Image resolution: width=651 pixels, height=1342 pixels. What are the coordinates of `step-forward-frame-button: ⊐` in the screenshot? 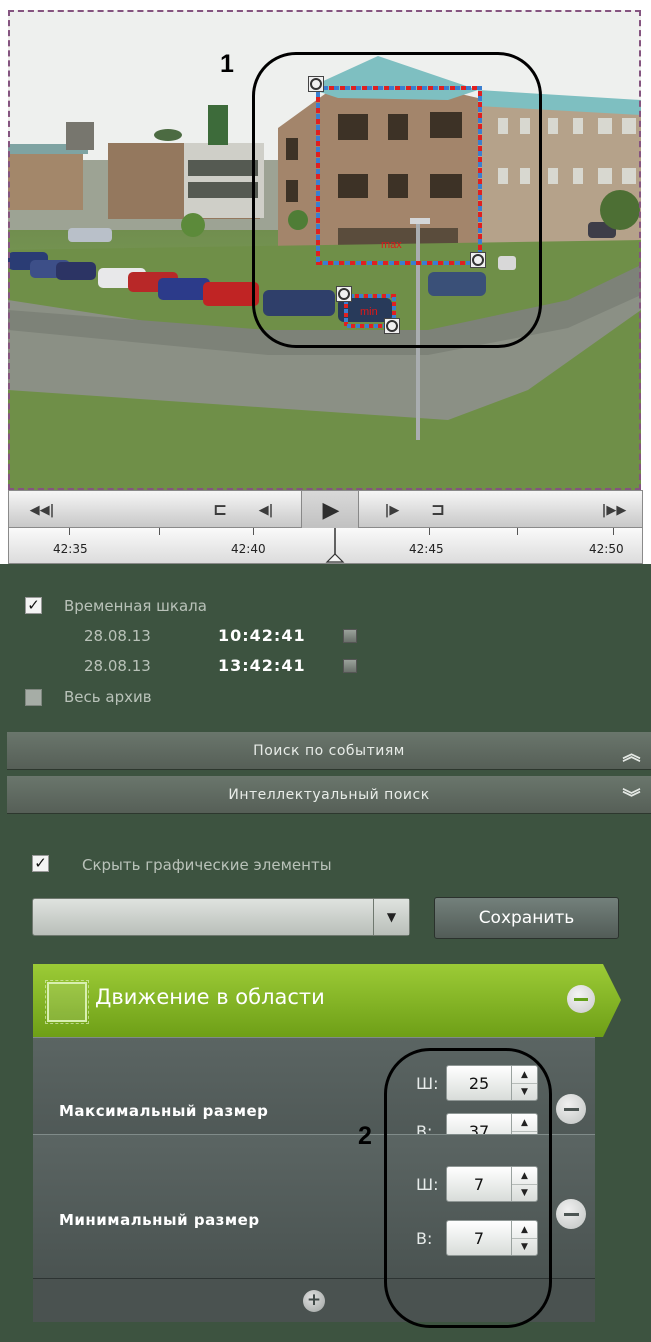 It's located at (438, 510).